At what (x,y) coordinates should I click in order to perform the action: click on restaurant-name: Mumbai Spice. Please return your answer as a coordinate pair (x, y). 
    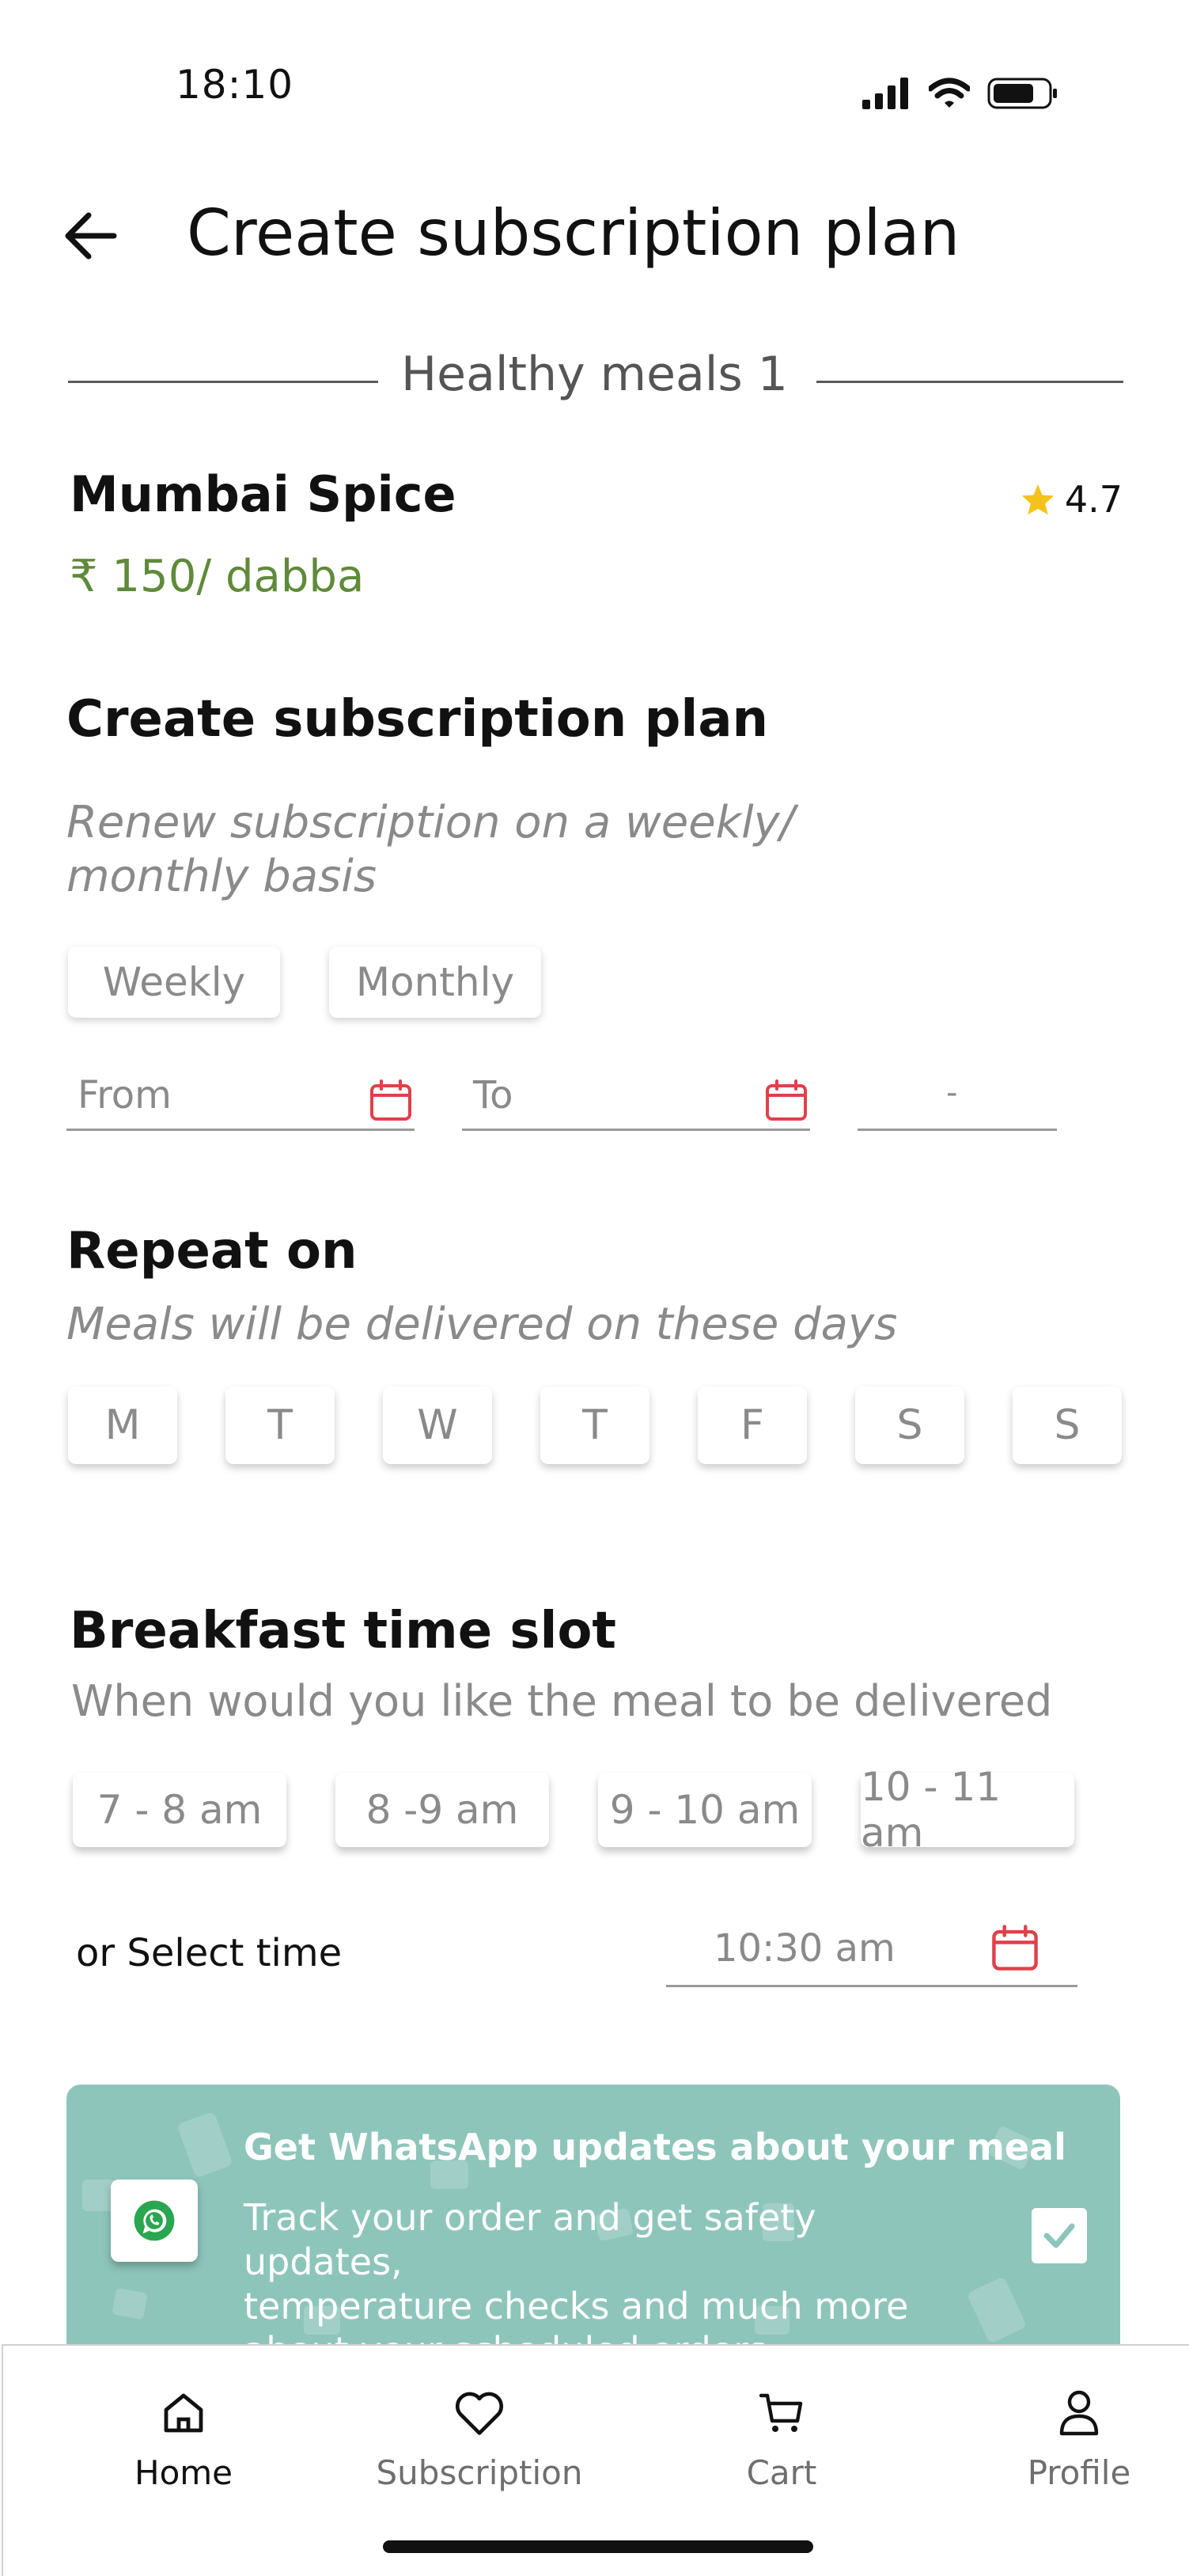
    Looking at the image, I should click on (263, 494).